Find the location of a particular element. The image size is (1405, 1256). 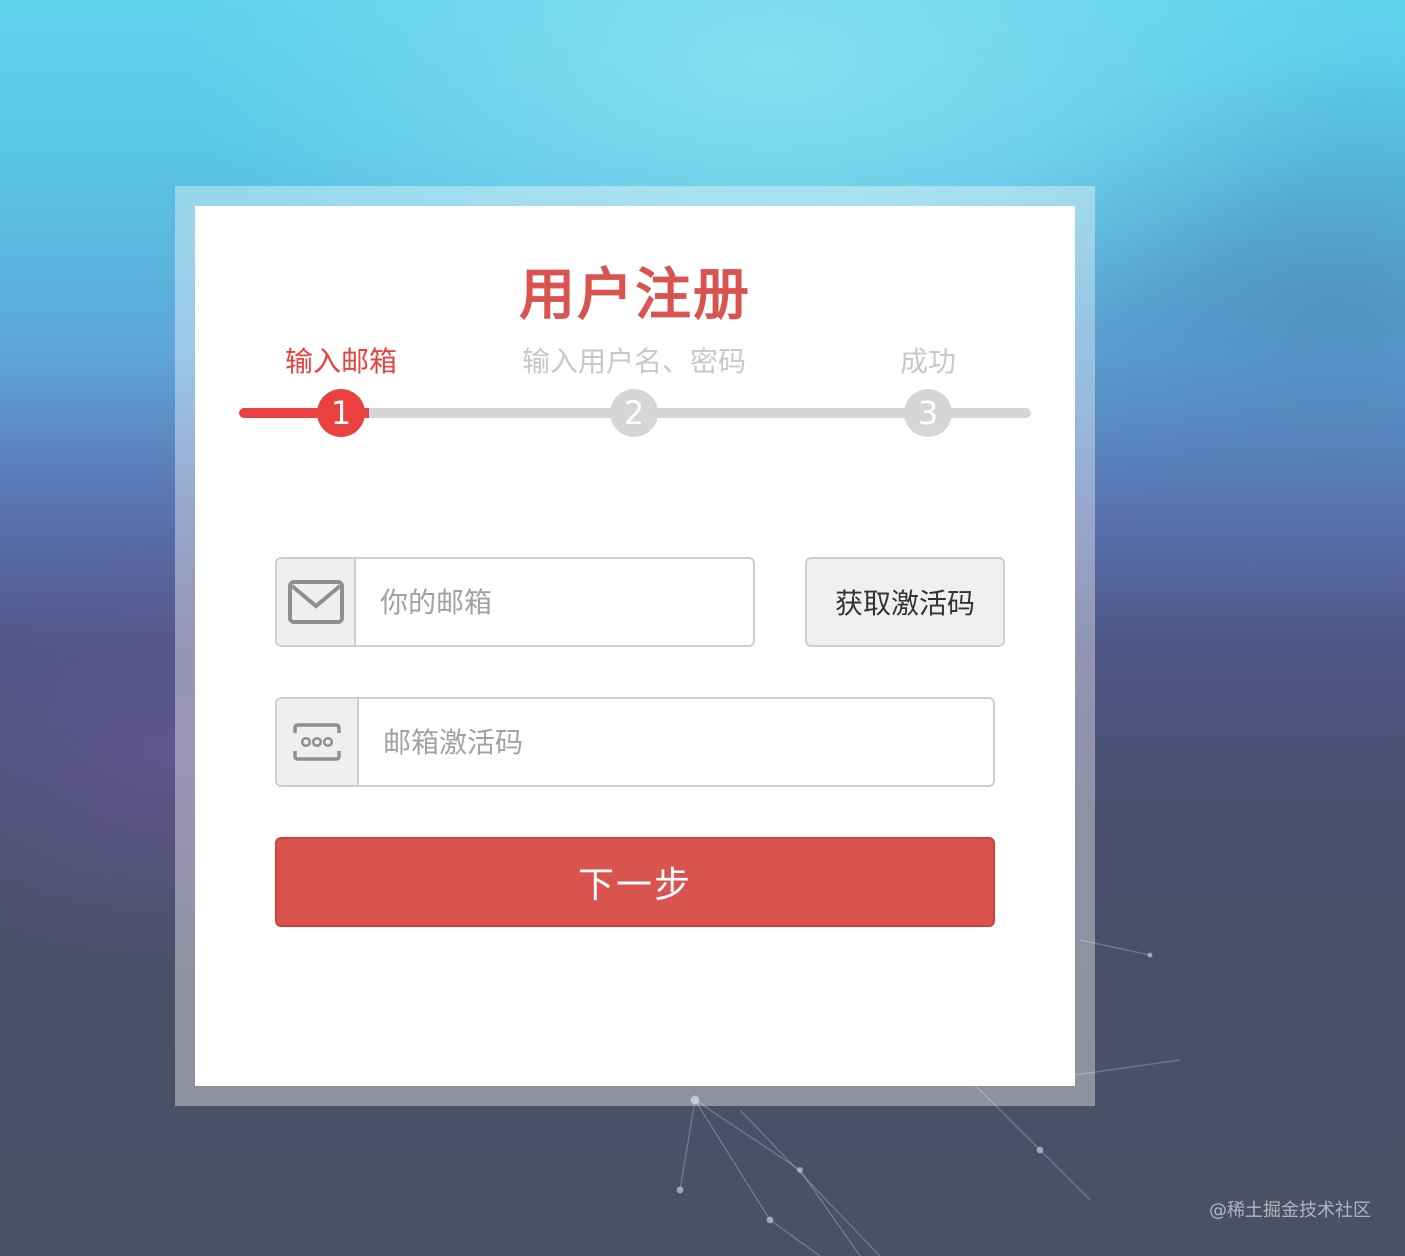

step-2-label: 输入用户名、密码 is located at coordinates (634, 361).